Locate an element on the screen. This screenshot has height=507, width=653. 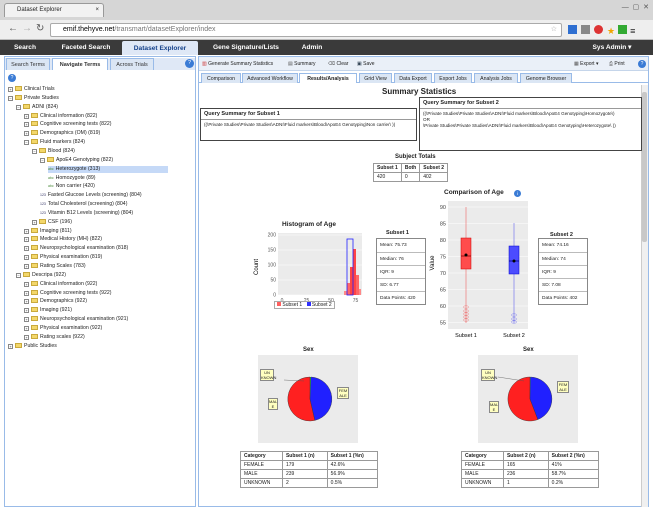
tab-navigate-terms: Navigate Terms is located at coordinates (80, 64).